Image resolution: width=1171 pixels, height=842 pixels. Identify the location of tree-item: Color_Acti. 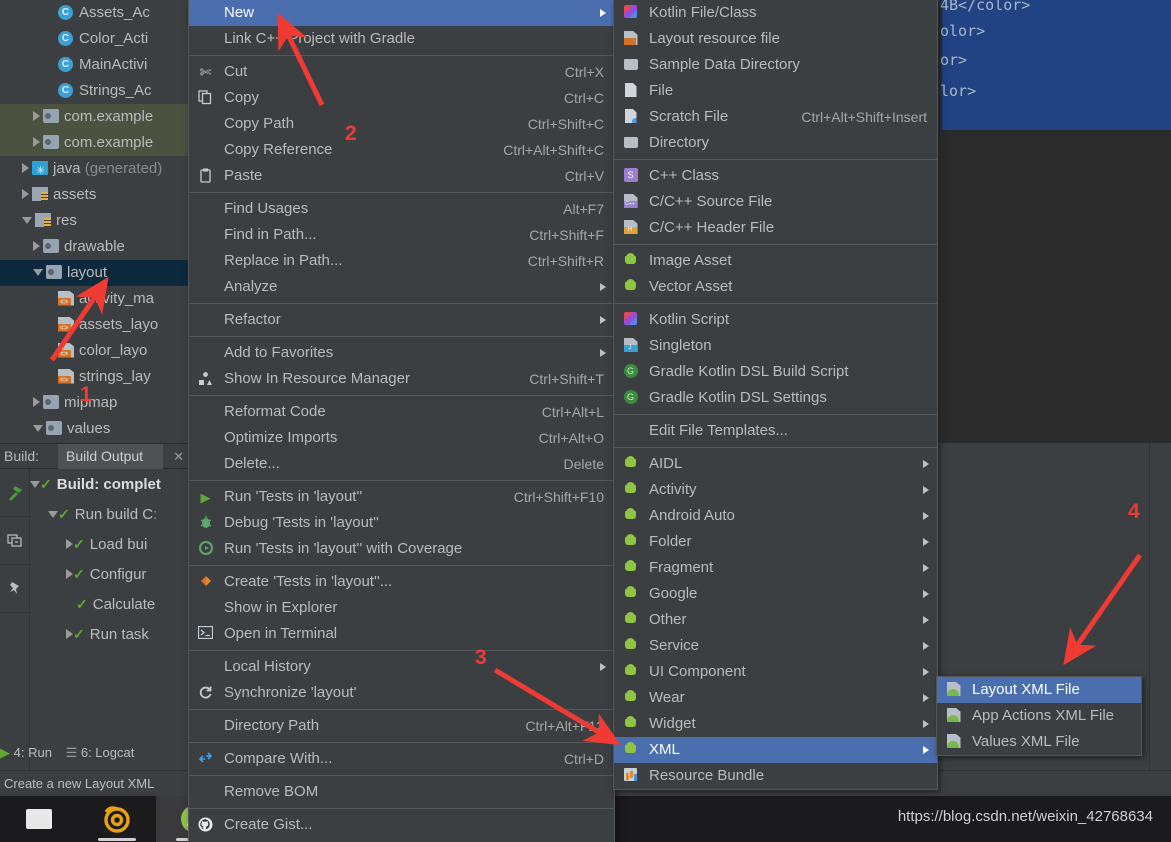
(94, 39).